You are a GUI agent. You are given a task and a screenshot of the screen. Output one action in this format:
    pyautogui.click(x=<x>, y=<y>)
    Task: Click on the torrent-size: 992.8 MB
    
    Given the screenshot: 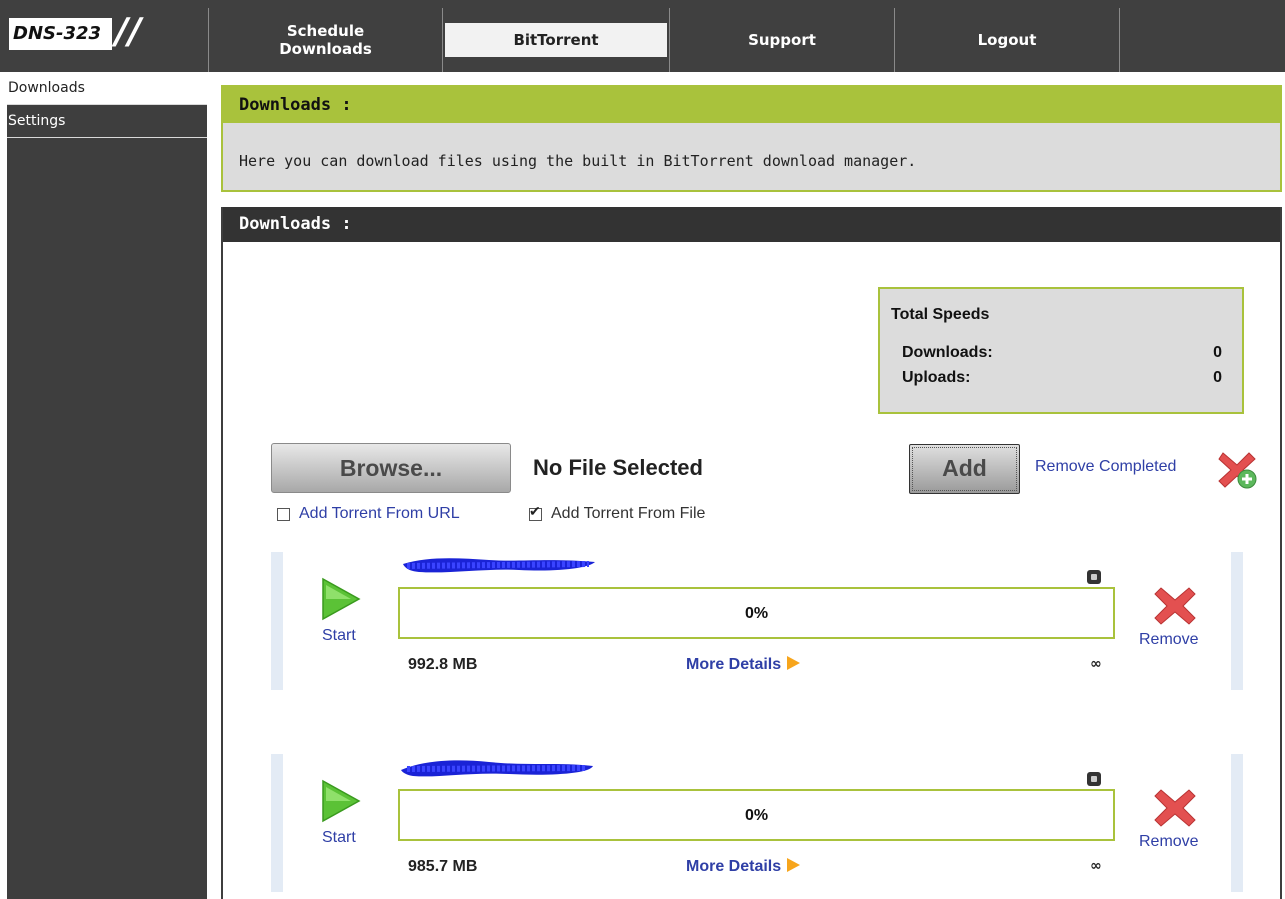 What is the action you would take?
    pyautogui.click(x=443, y=664)
    